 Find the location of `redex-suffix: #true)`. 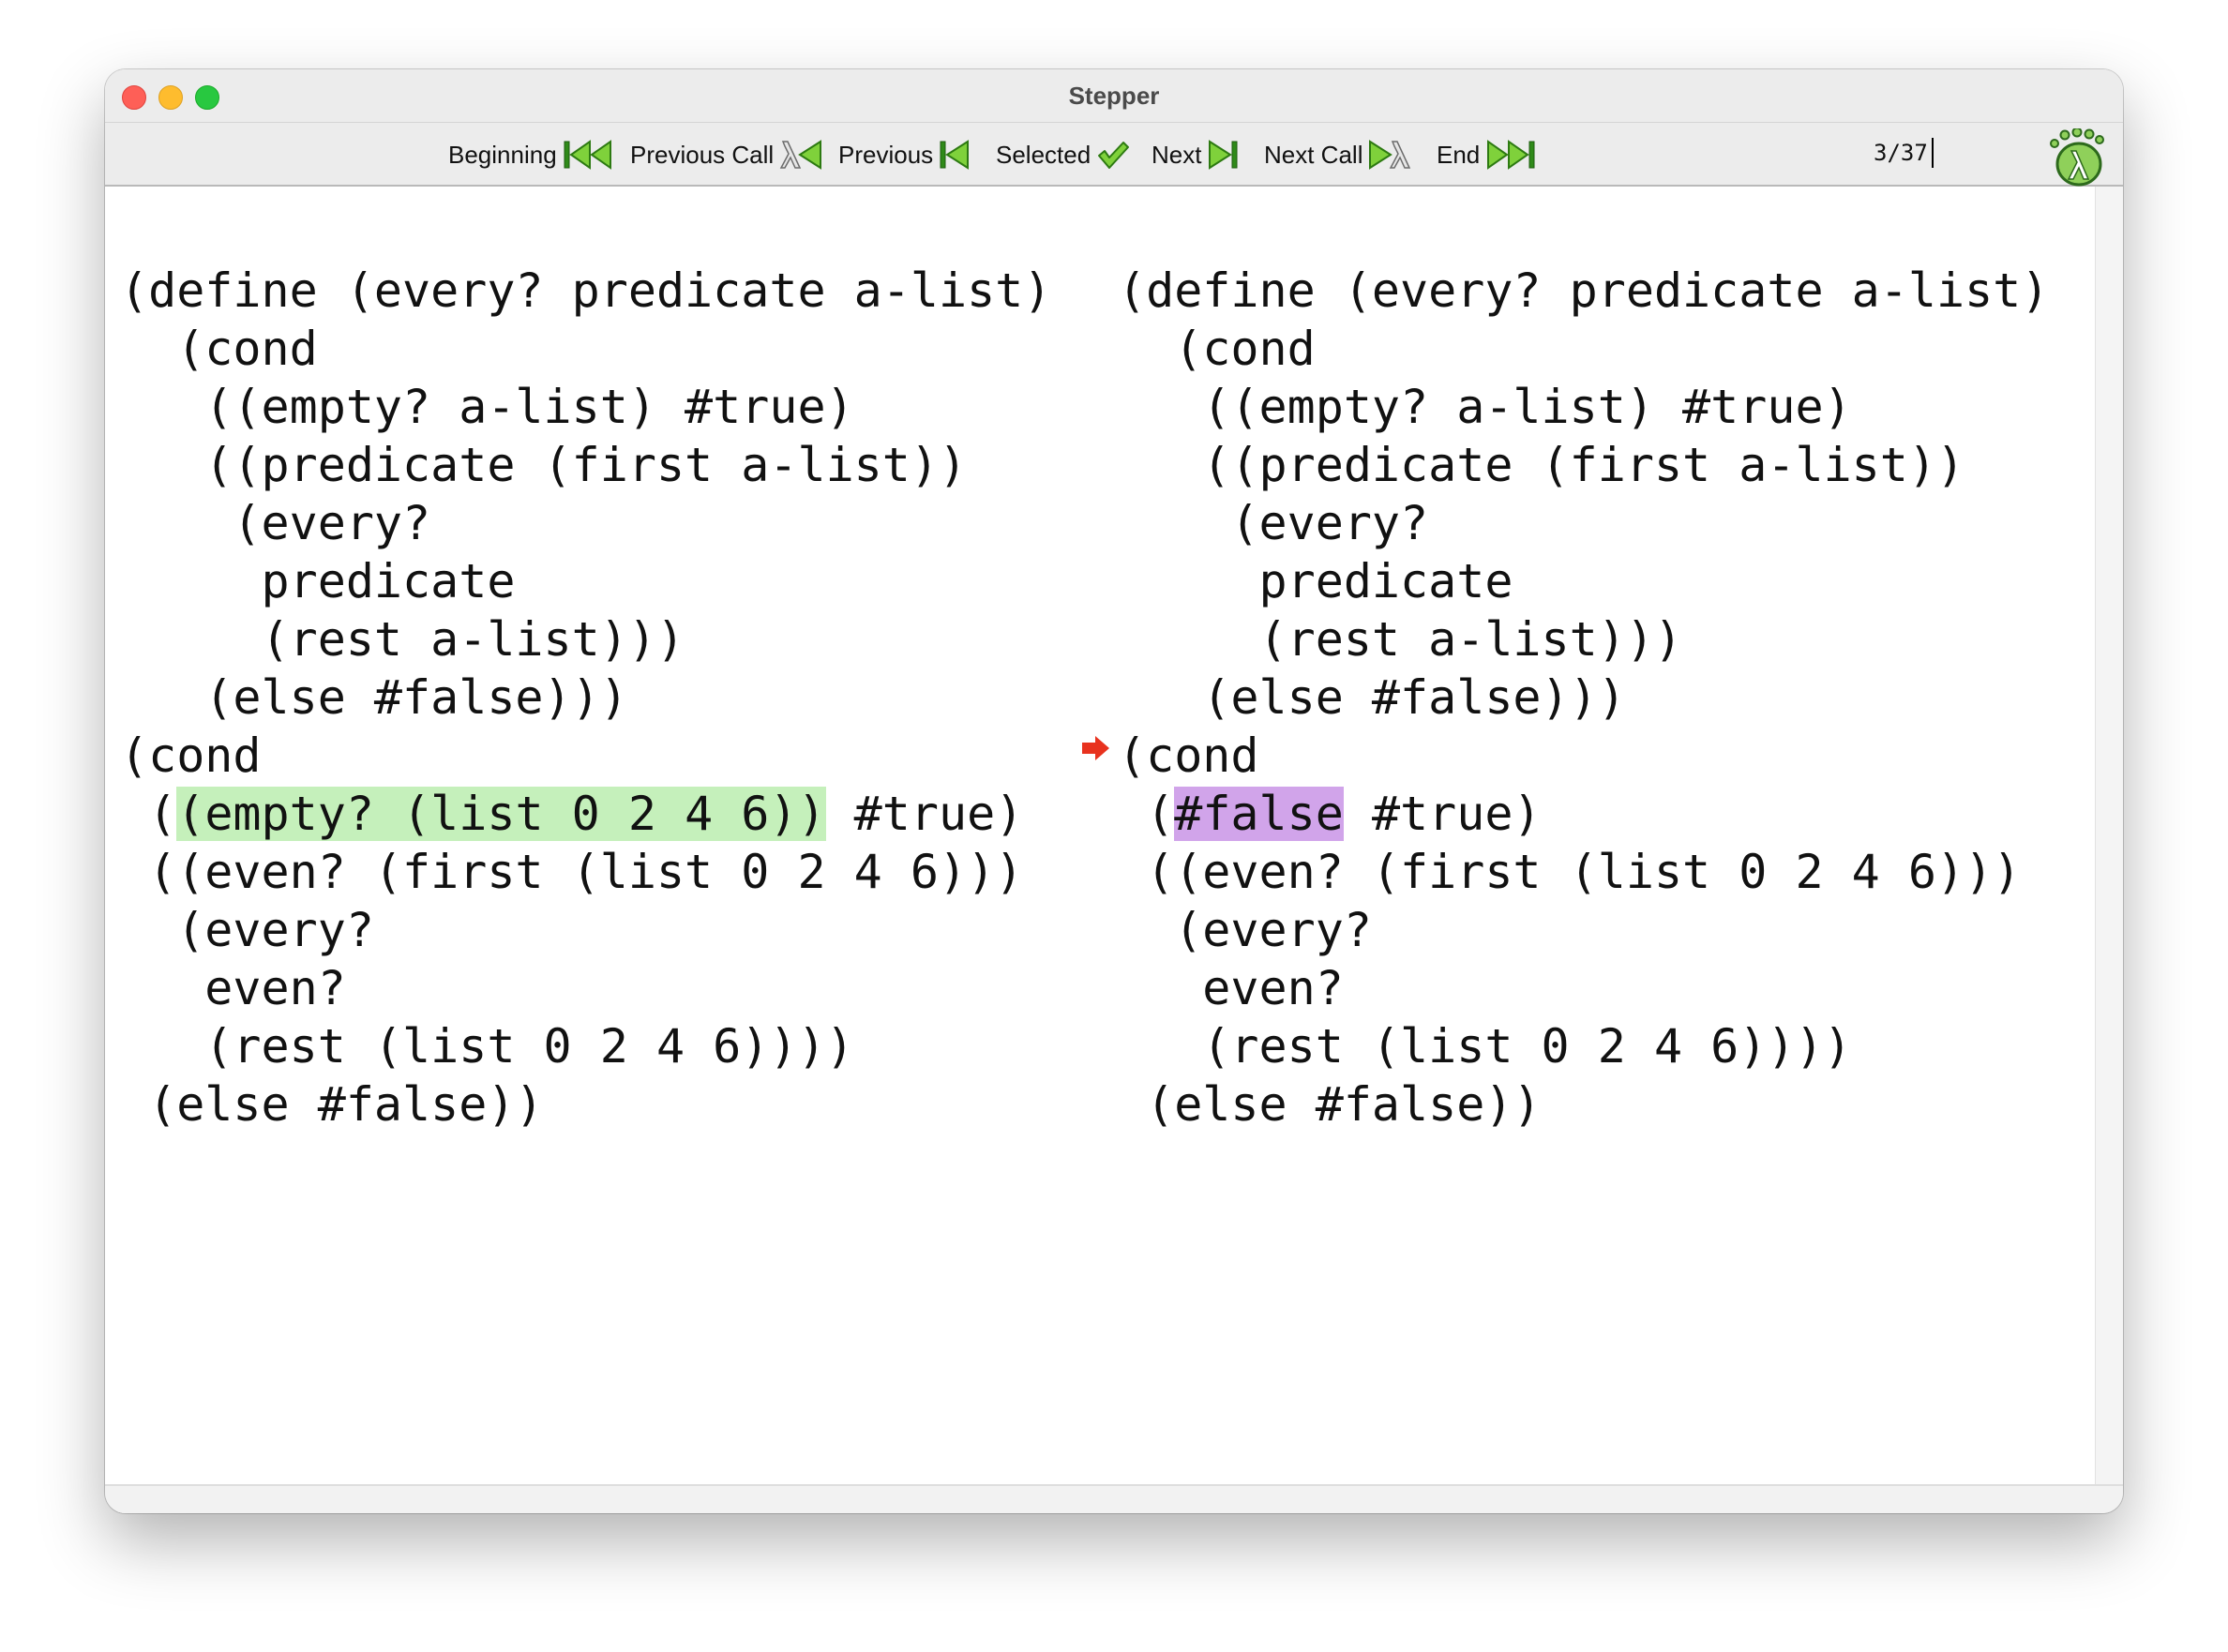

redex-suffix: #true) is located at coordinates (925, 814).